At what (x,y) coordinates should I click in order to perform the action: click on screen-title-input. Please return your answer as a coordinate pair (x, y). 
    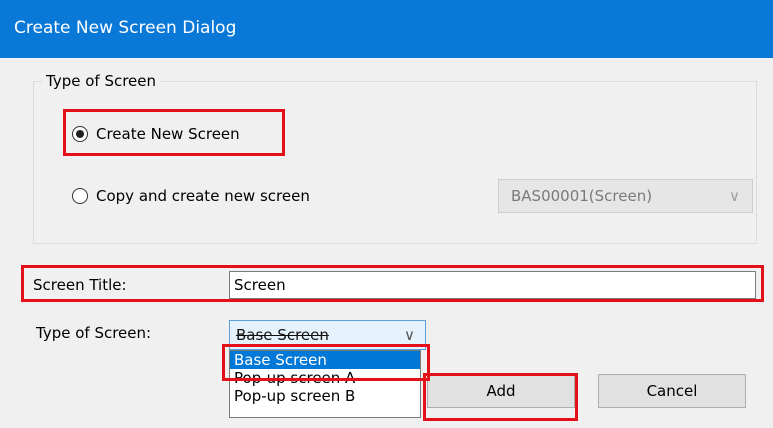
    Looking at the image, I should click on (492, 285).